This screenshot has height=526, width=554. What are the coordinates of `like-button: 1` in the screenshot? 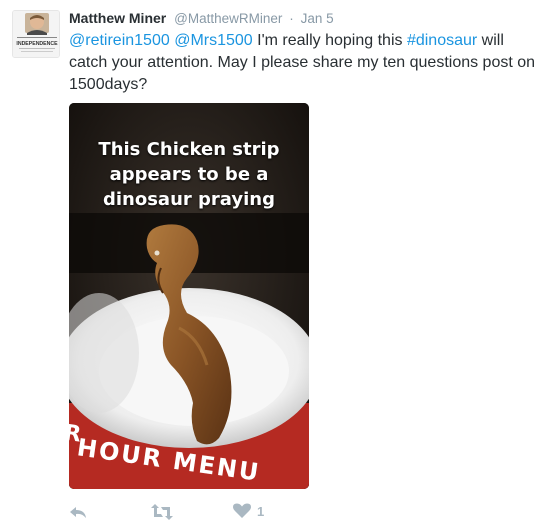 It's located at (248, 511).